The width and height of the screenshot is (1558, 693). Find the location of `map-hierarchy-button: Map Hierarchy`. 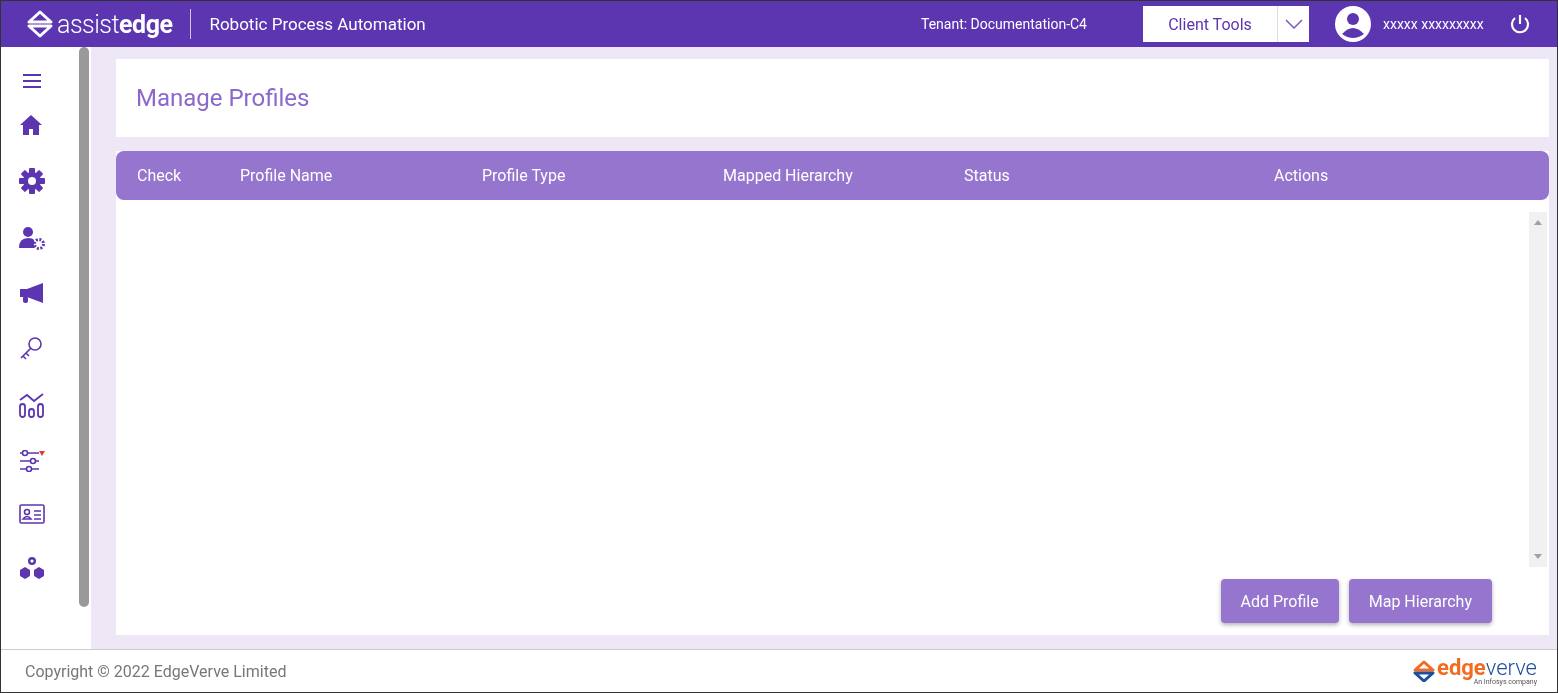

map-hierarchy-button: Map Hierarchy is located at coordinates (1420, 601).